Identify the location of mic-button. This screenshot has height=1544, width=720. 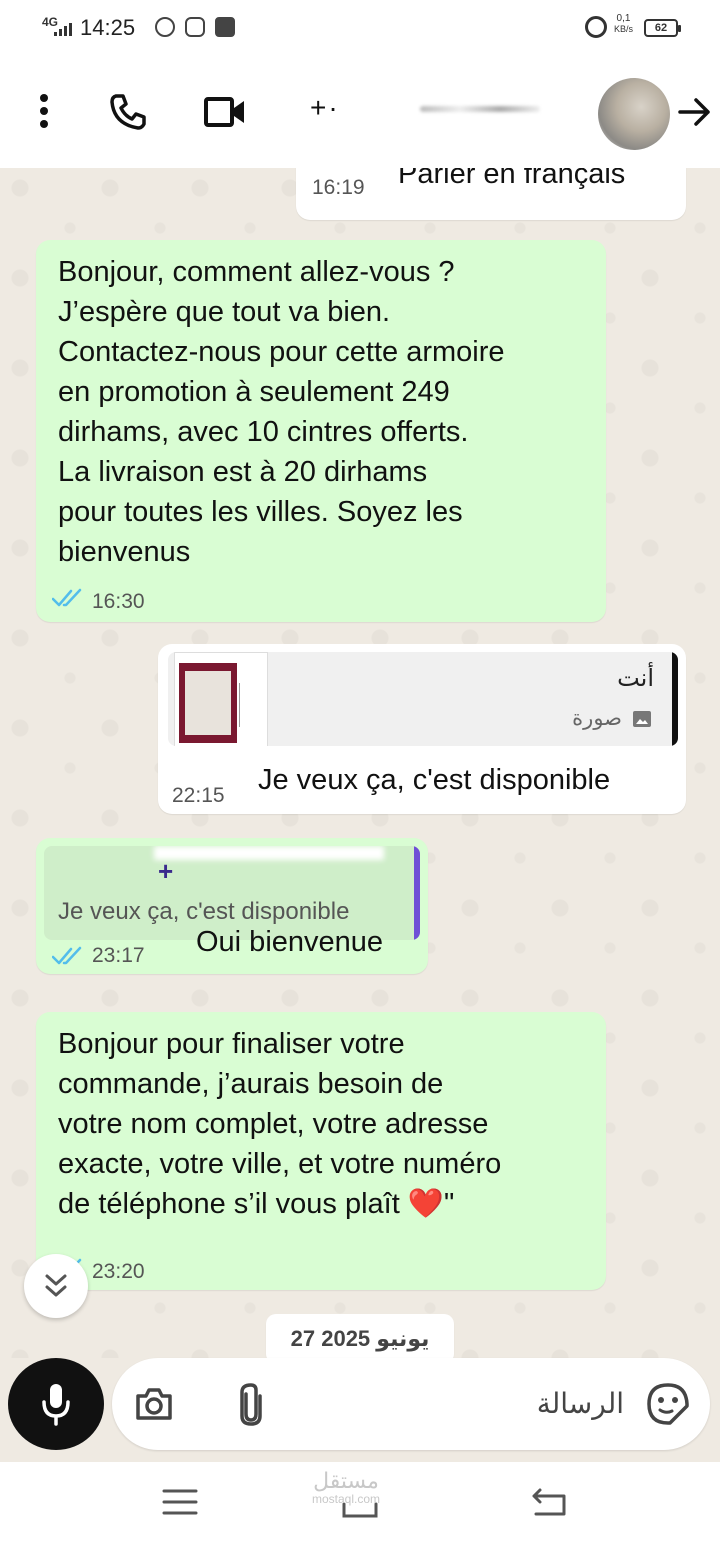
(56, 1404).